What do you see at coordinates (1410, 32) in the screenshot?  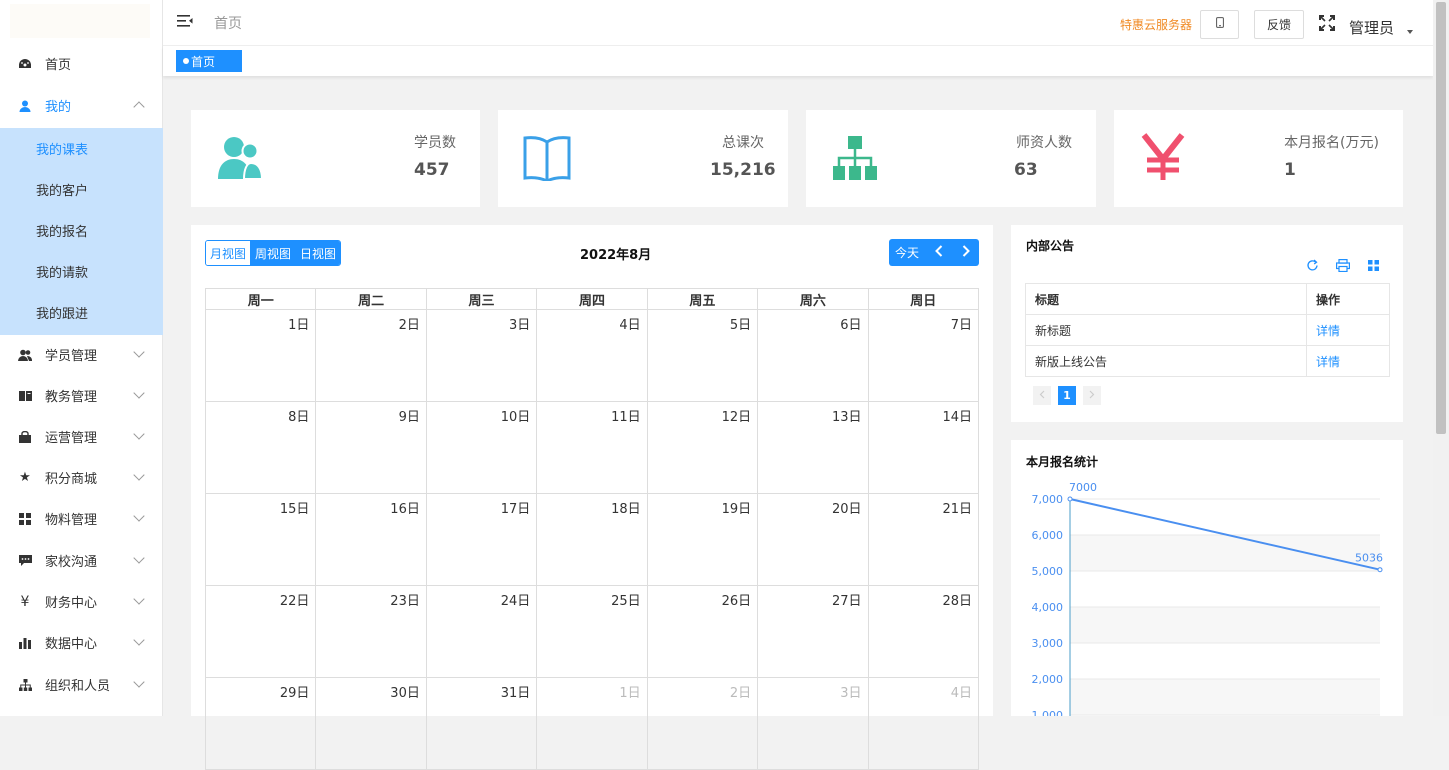 I see `caret-down-icon` at bounding box center [1410, 32].